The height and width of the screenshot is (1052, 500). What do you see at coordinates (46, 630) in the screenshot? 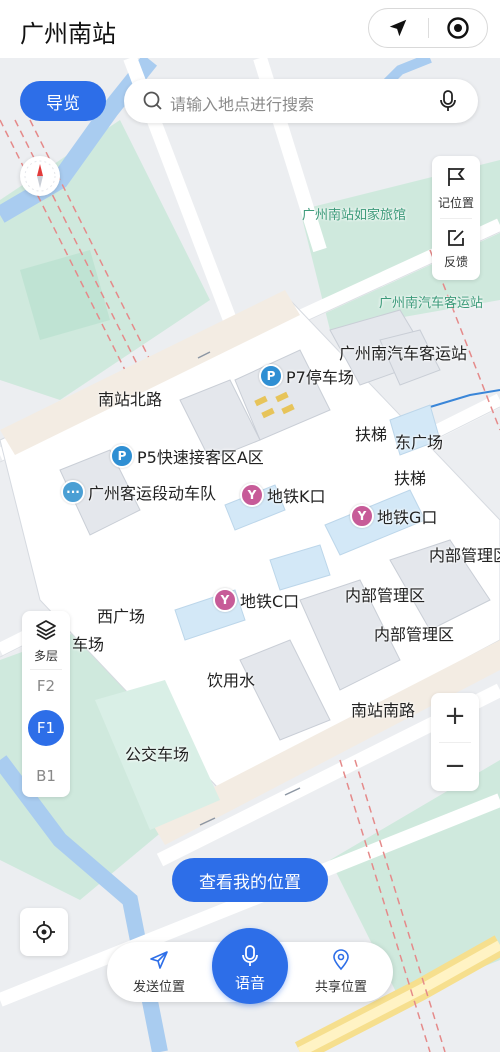
I see `layers-icon` at bounding box center [46, 630].